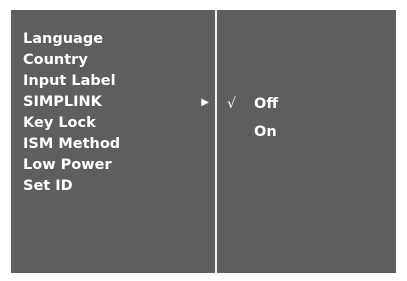 The width and height of the screenshot is (407, 281). What do you see at coordinates (62, 102) in the screenshot?
I see `menu-item-label: SIMPLINK` at bounding box center [62, 102].